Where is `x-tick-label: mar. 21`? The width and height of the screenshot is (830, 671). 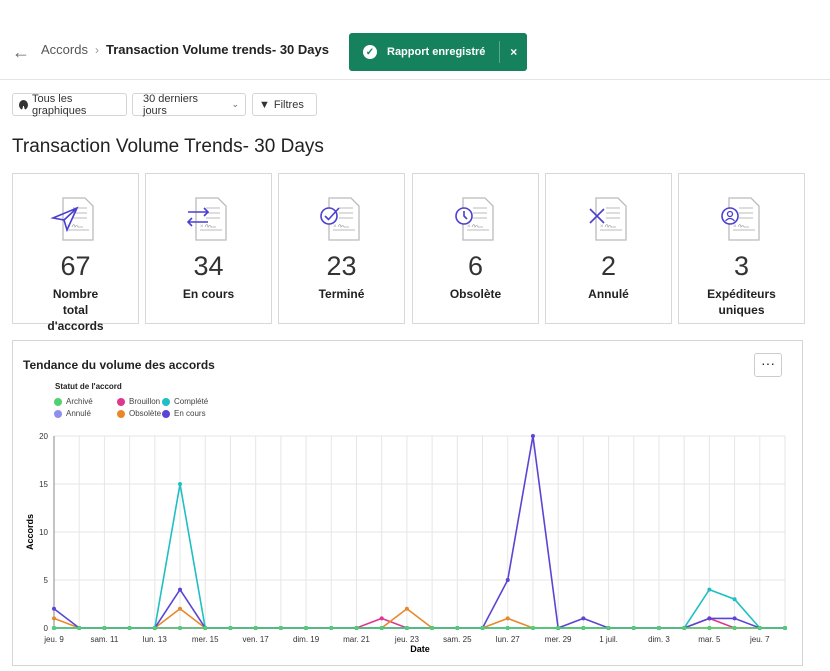 x-tick-label: mar. 21 is located at coordinates (356, 639).